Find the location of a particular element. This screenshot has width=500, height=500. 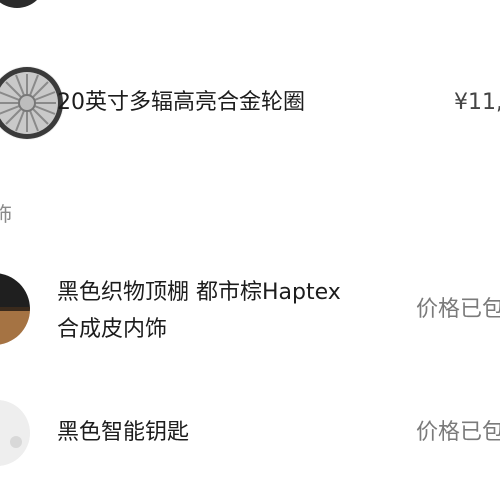

item-title-line2: 合成皮内饰 is located at coordinates (112, 329).